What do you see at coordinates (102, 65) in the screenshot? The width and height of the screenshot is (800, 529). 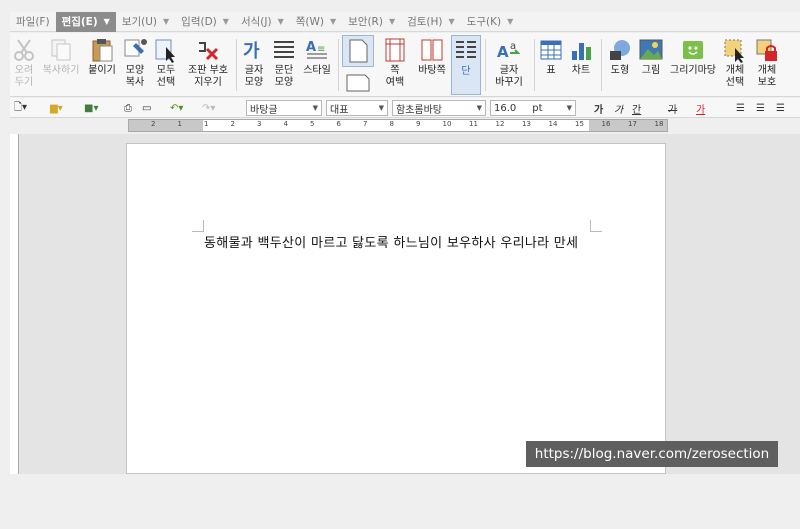 I see `paste-button: 붙이기` at bounding box center [102, 65].